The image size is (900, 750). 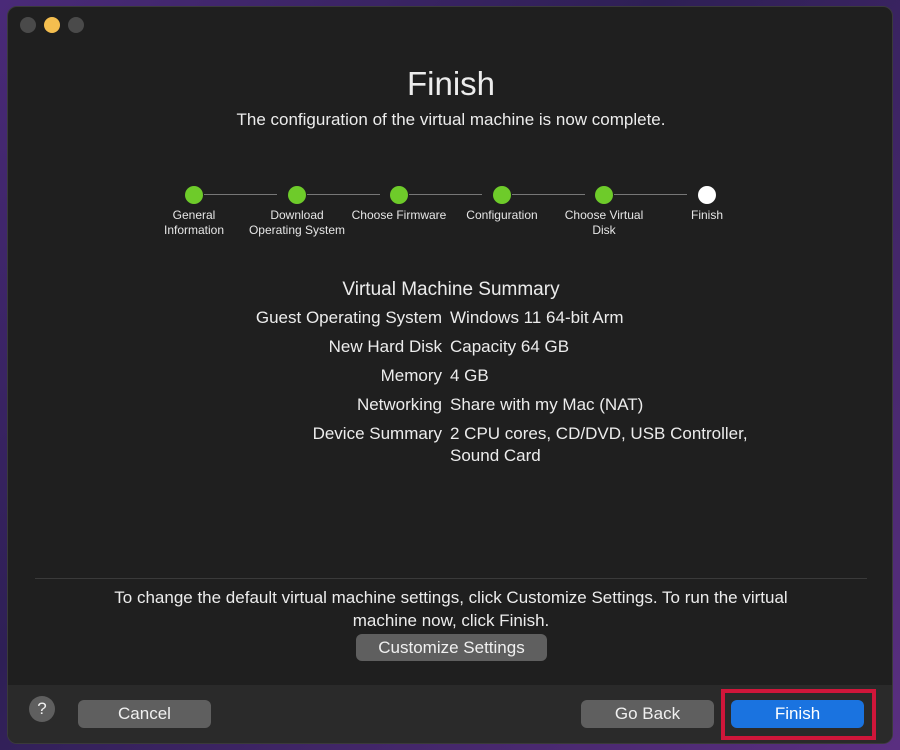 What do you see at coordinates (604, 222) in the screenshot?
I see `step-label-choose-virtual-disk: Choose Virtual Disk` at bounding box center [604, 222].